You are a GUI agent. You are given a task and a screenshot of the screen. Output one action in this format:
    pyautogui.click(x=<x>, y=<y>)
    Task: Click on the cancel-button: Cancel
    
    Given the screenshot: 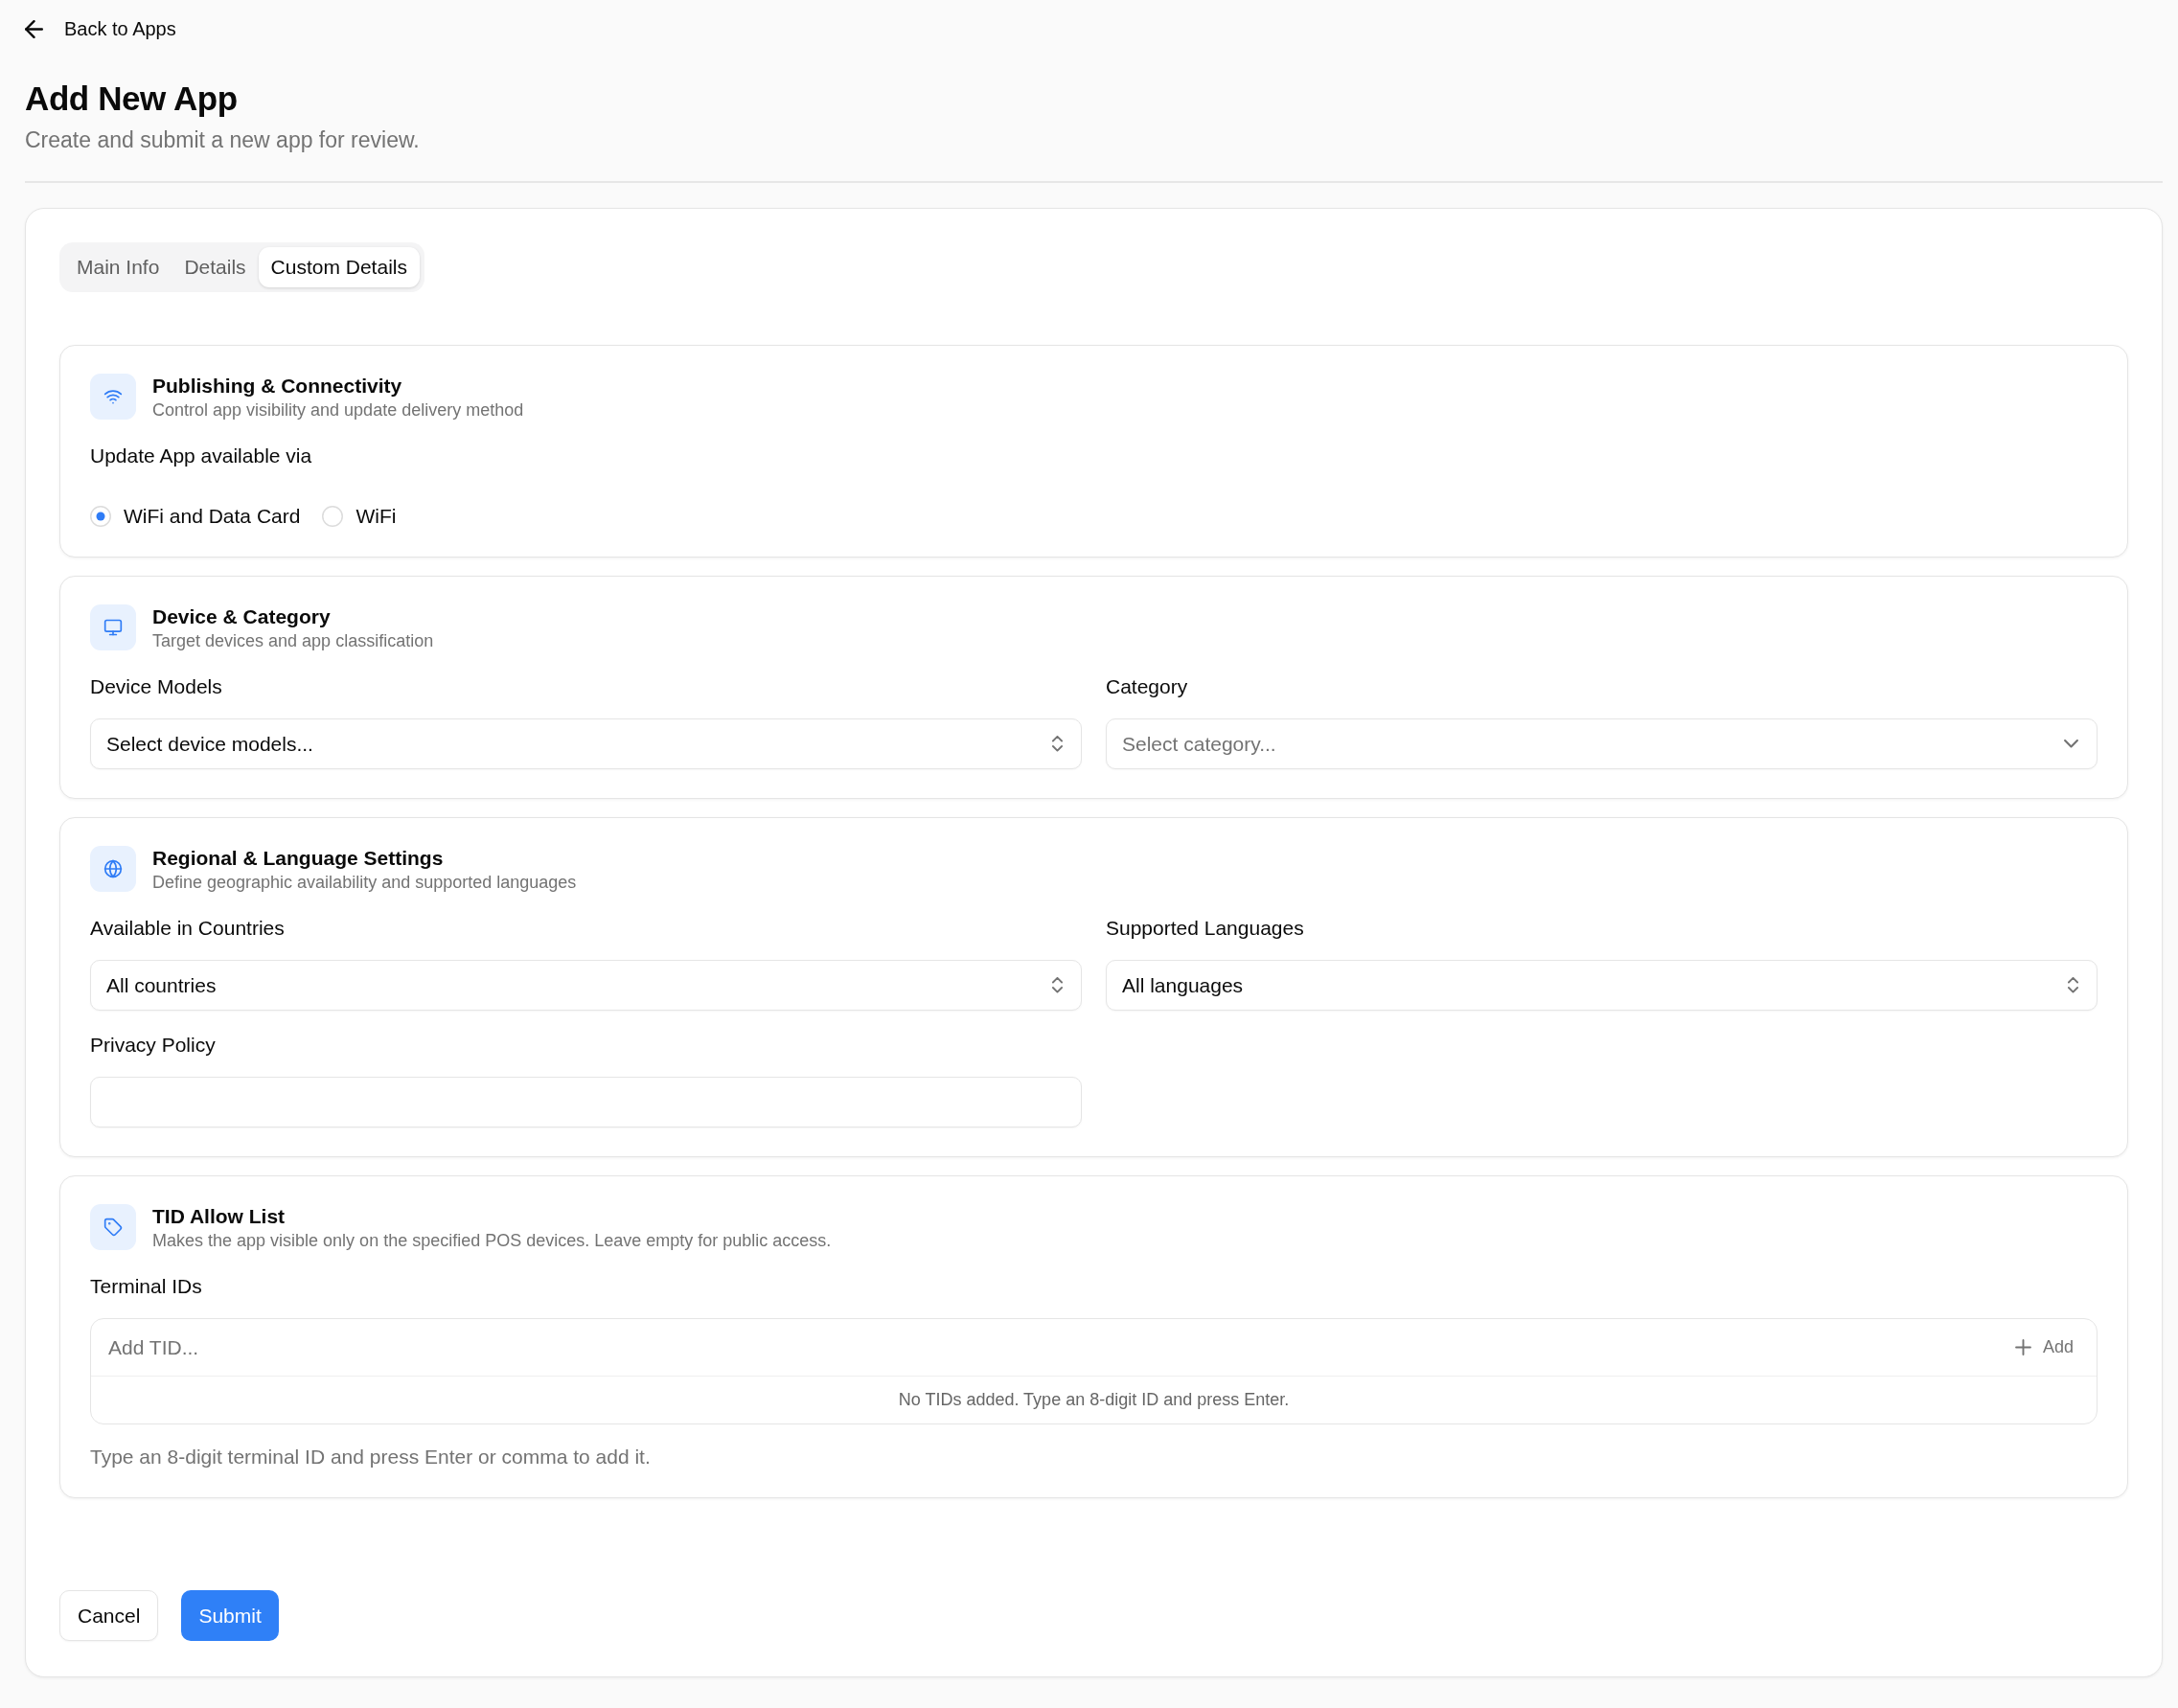 What is the action you would take?
    pyautogui.click(x=109, y=1615)
    